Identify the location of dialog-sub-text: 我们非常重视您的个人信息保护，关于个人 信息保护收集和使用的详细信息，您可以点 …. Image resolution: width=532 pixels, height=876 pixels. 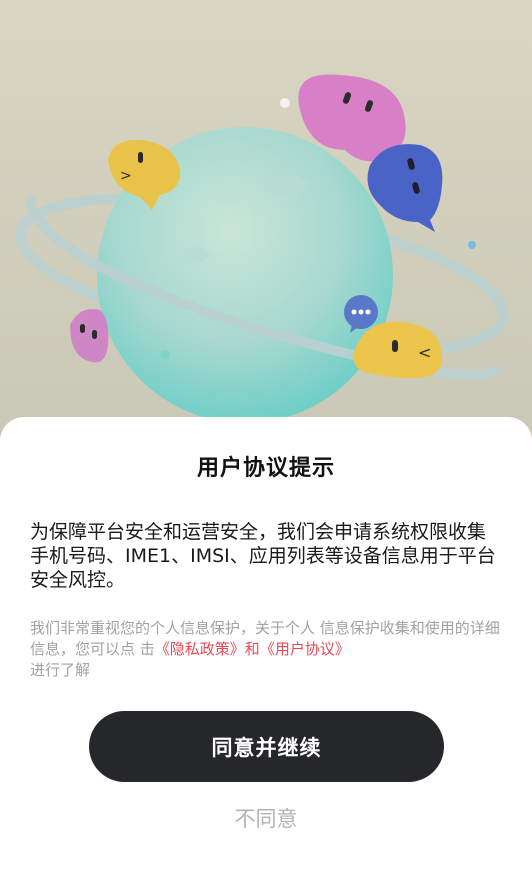
(266, 649).